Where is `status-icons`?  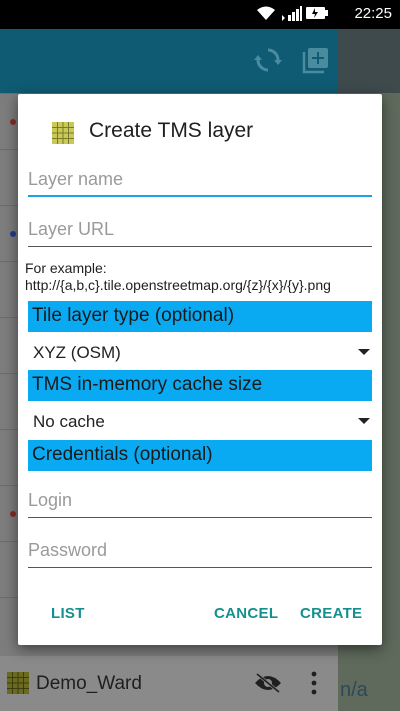
status-icons is located at coordinates (292, 13).